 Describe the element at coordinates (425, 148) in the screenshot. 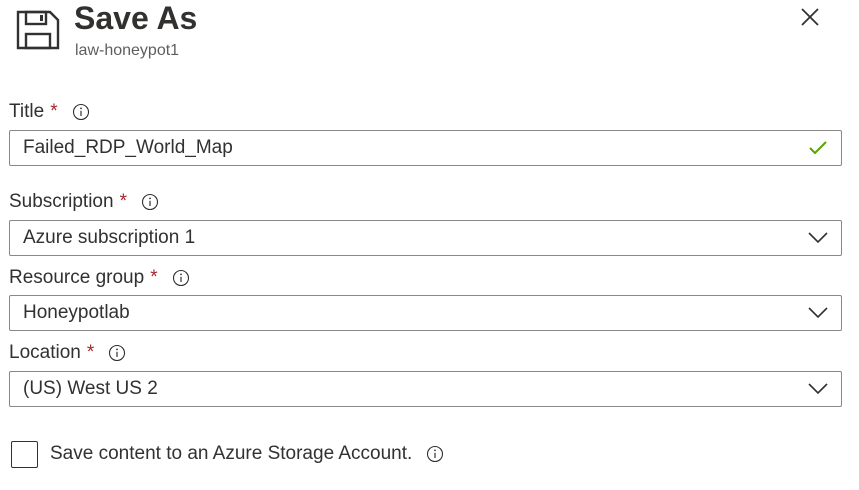

I see `title-input: Failed_RDP_World_Map` at that location.